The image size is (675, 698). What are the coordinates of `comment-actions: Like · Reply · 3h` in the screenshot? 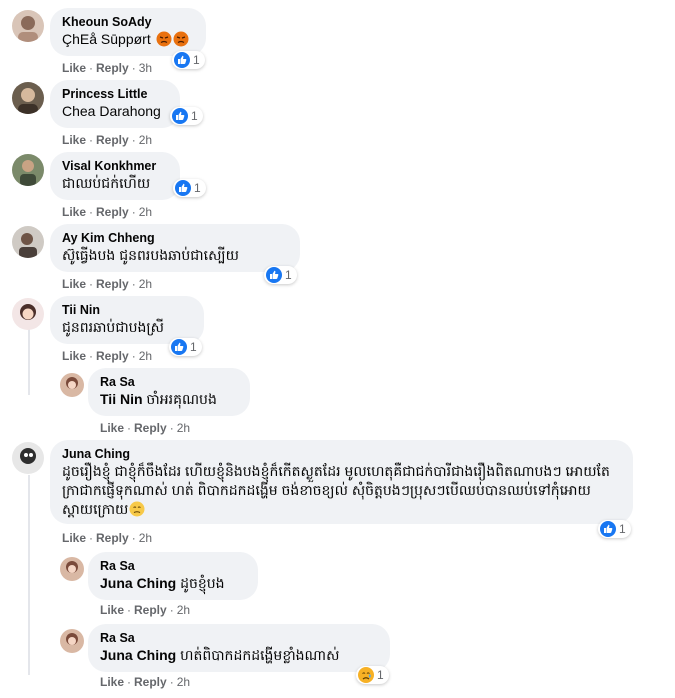 It's located at (107, 68).